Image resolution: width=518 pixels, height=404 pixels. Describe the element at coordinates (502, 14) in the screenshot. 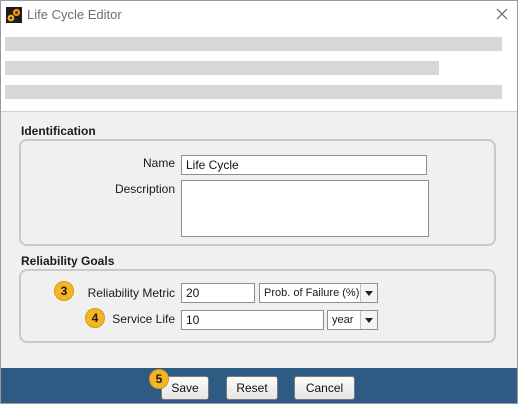

I see `close-icon` at that location.